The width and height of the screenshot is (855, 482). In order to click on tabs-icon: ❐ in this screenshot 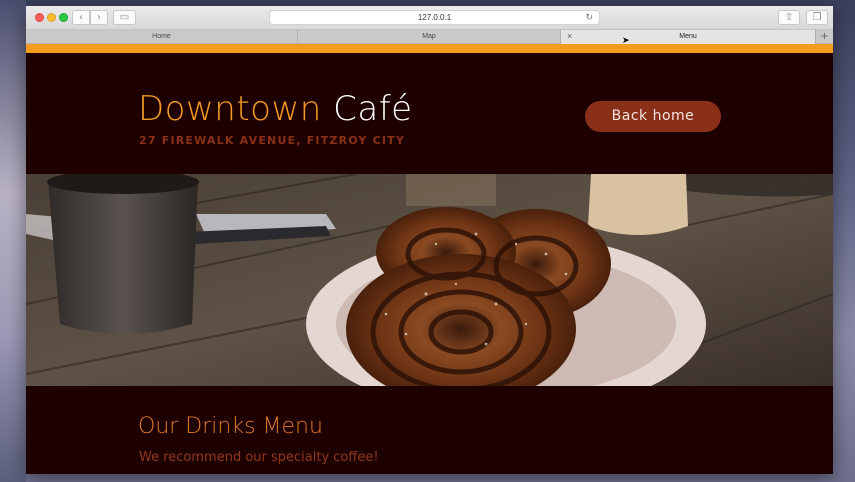, I will do `click(817, 17)`.